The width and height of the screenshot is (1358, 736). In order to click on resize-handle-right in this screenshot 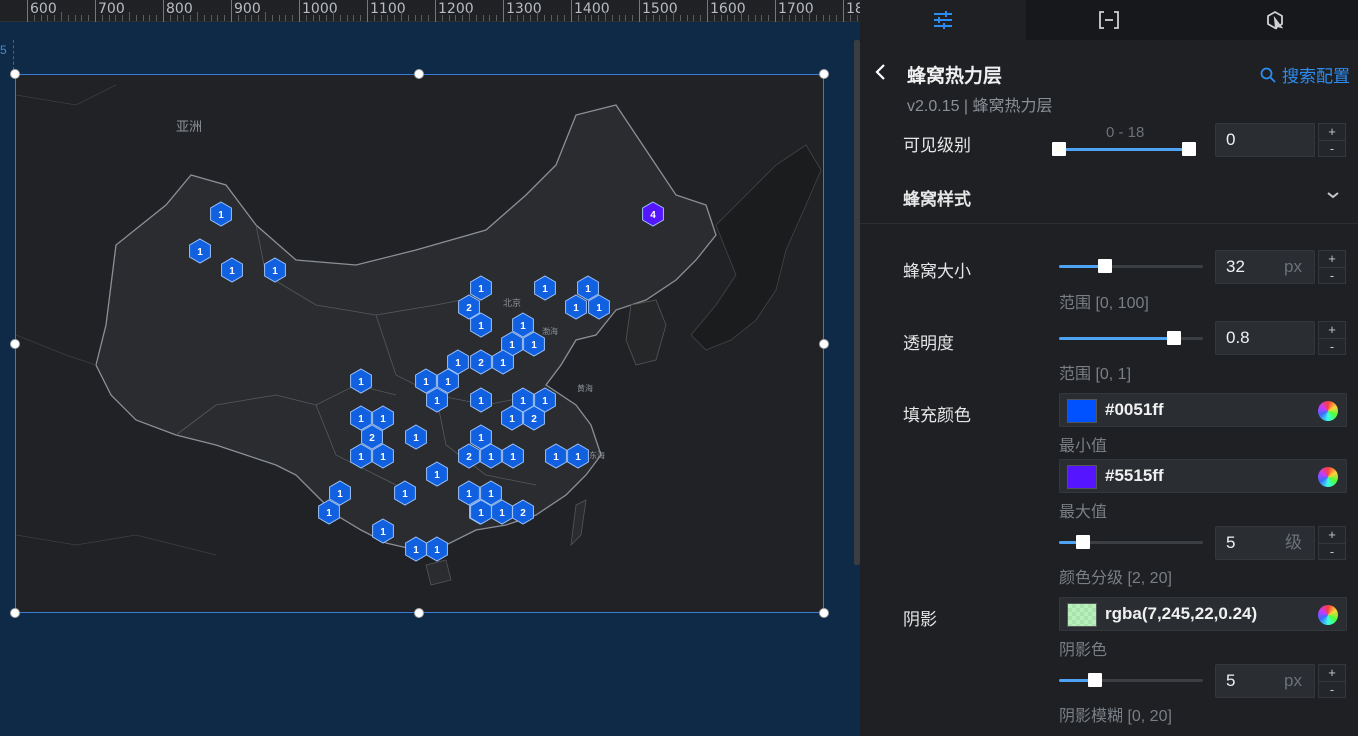, I will do `click(824, 344)`.